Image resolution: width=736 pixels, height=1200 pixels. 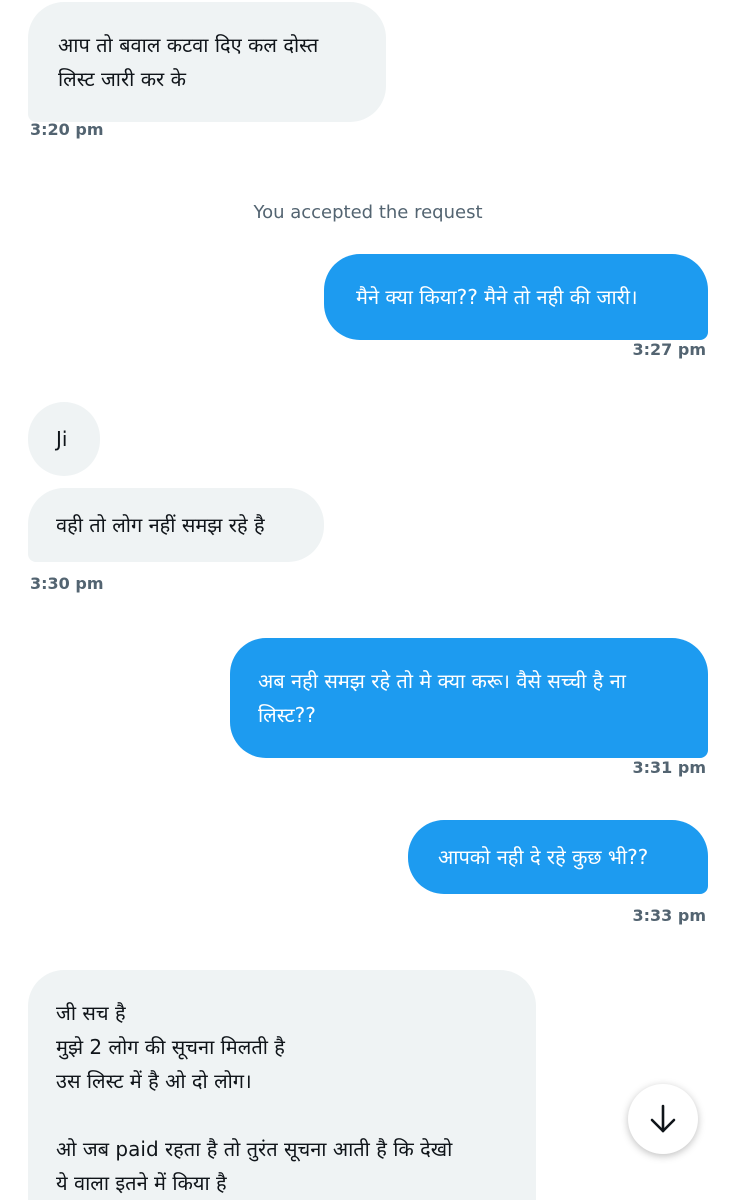 What do you see at coordinates (669, 915) in the screenshot?
I see `message-timestamp: 3:33 pm` at bounding box center [669, 915].